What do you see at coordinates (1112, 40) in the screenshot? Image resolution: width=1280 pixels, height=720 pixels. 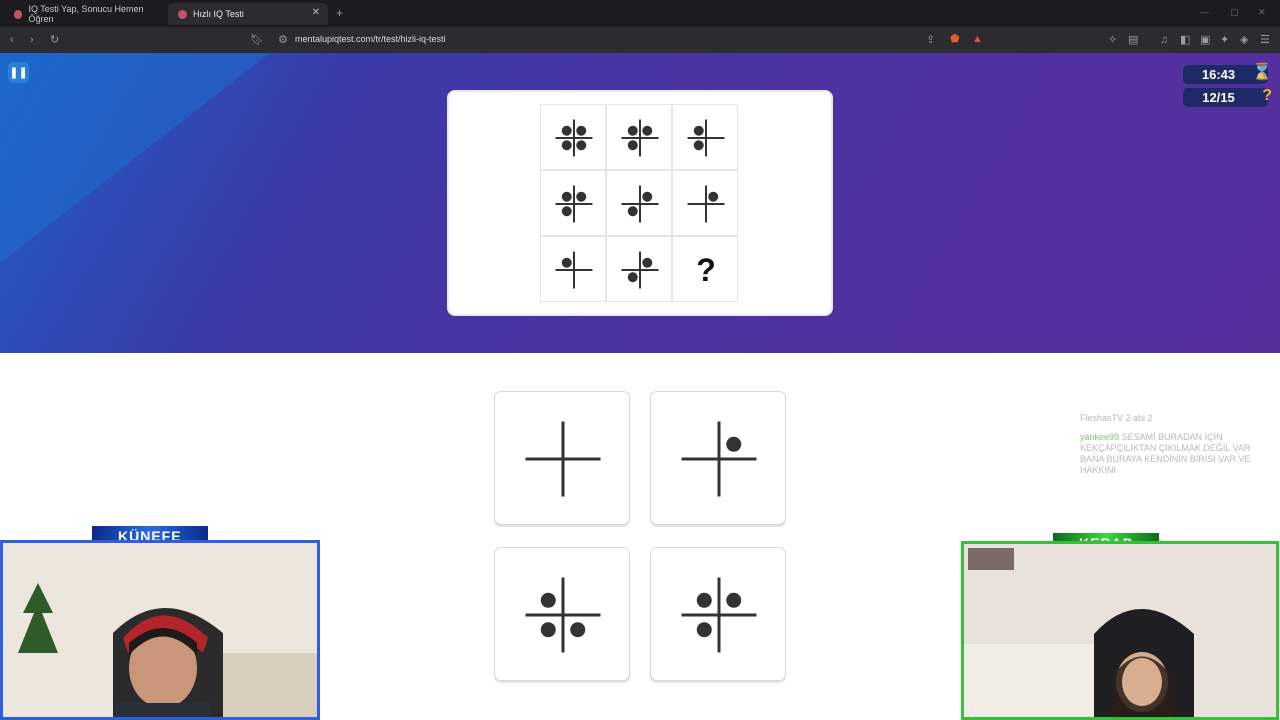 I see `extensions-icon: ✧` at bounding box center [1112, 40].